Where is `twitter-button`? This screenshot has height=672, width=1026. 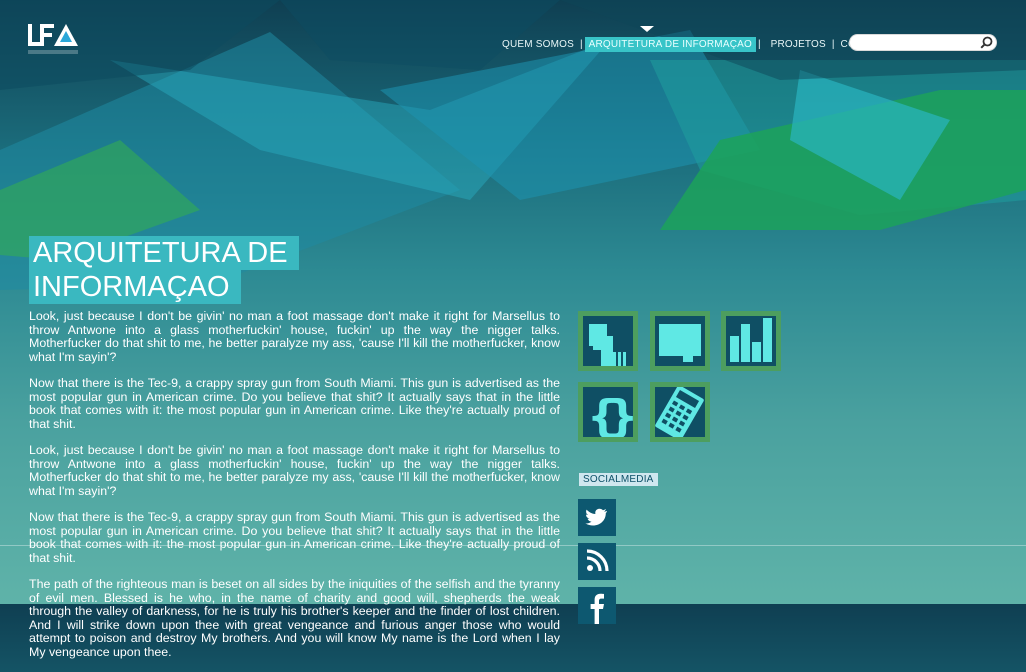 twitter-button is located at coordinates (597, 517).